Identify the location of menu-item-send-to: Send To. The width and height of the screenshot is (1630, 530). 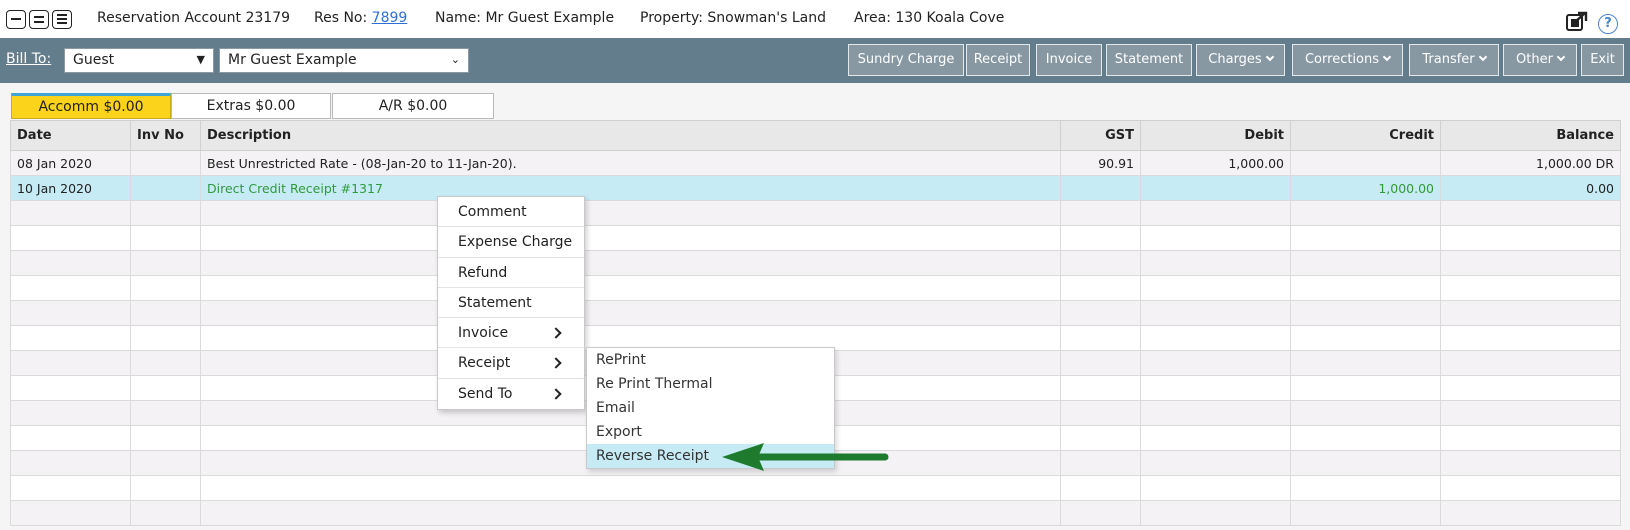
(511, 394).